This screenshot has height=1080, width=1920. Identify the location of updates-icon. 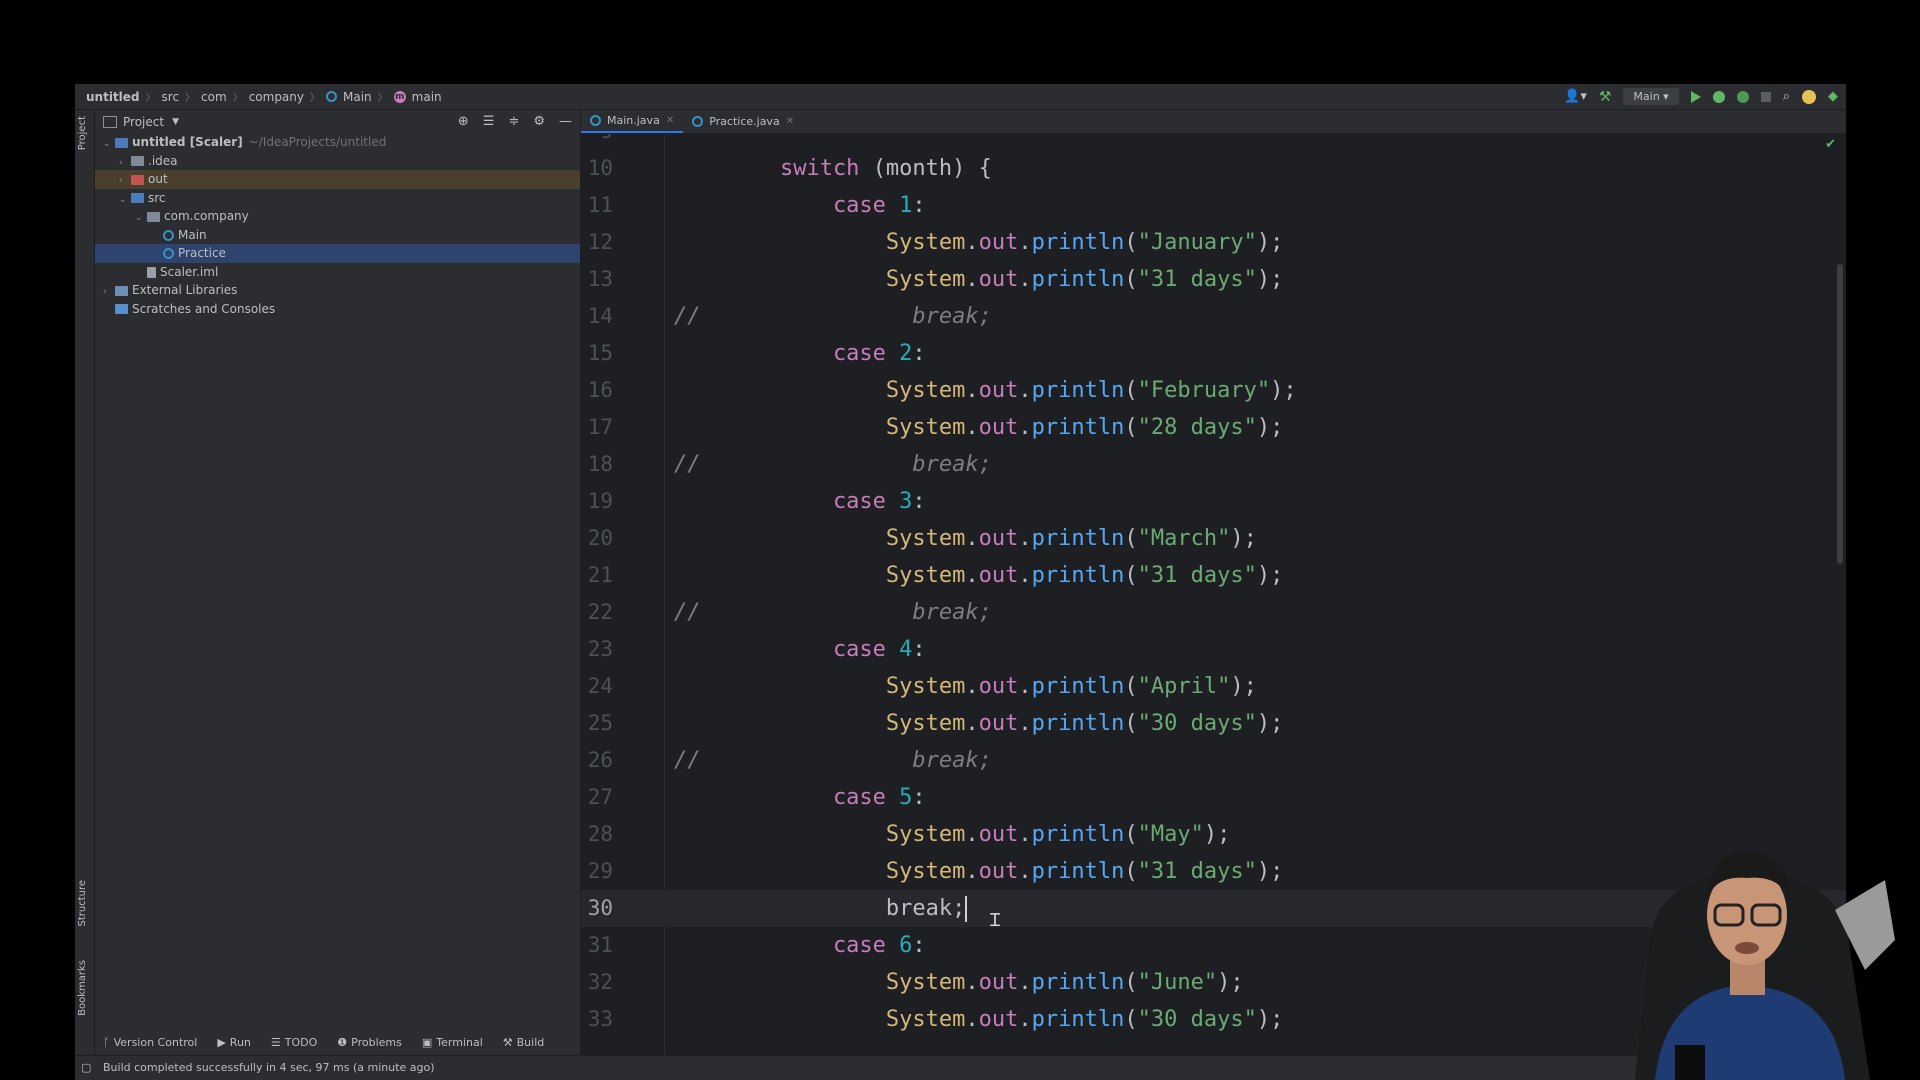
(1809, 96).